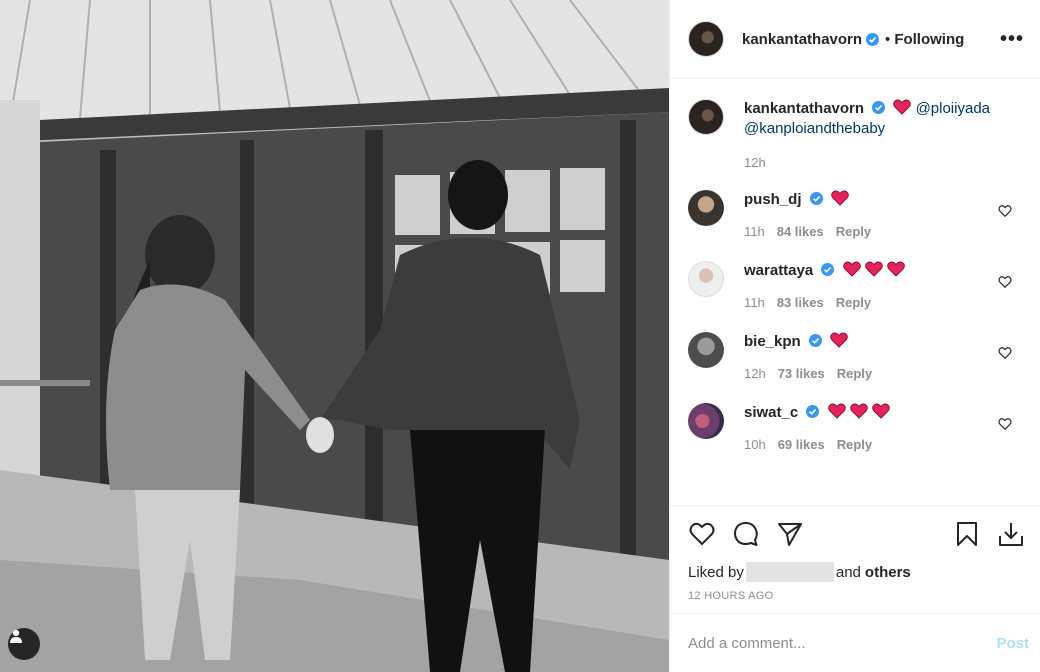 Image resolution: width=1040 pixels, height=672 pixels. What do you see at coordinates (771, 412) in the screenshot?
I see `commenter-username: siwat_c` at bounding box center [771, 412].